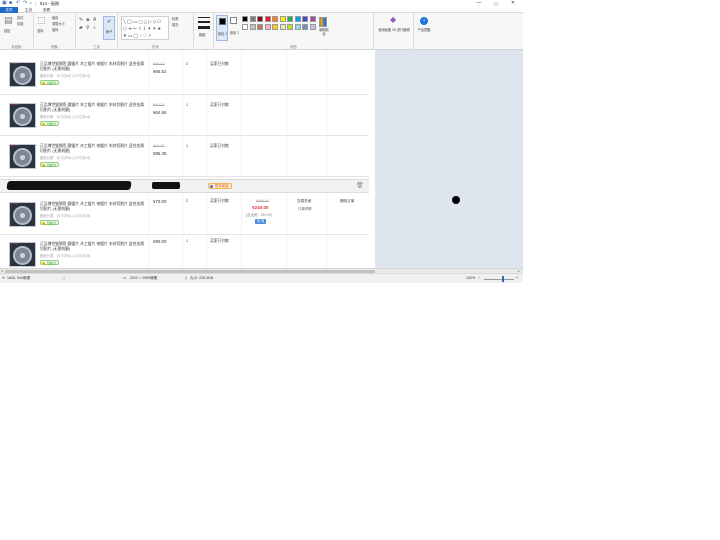  What do you see at coordinates (360, 186) in the screenshot?
I see `trash-icon: 🗑` at bounding box center [360, 186].